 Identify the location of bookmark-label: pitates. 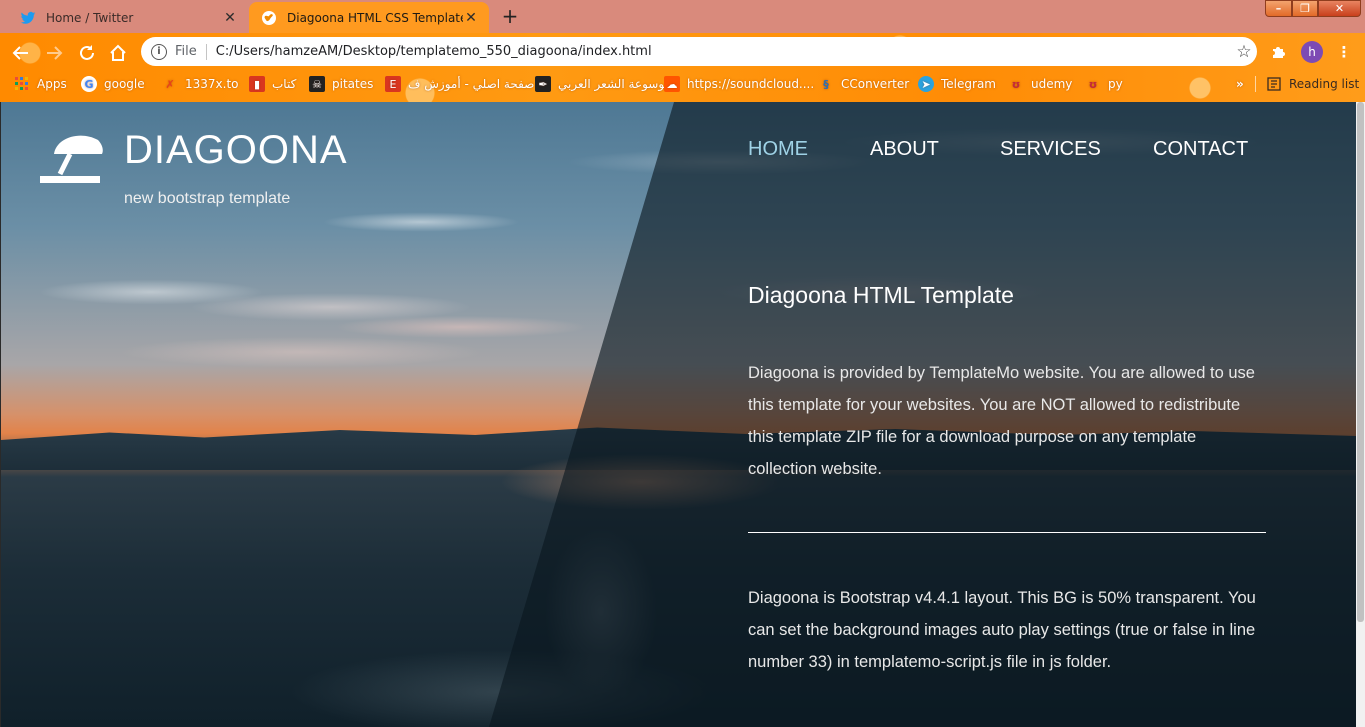
(353, 84).